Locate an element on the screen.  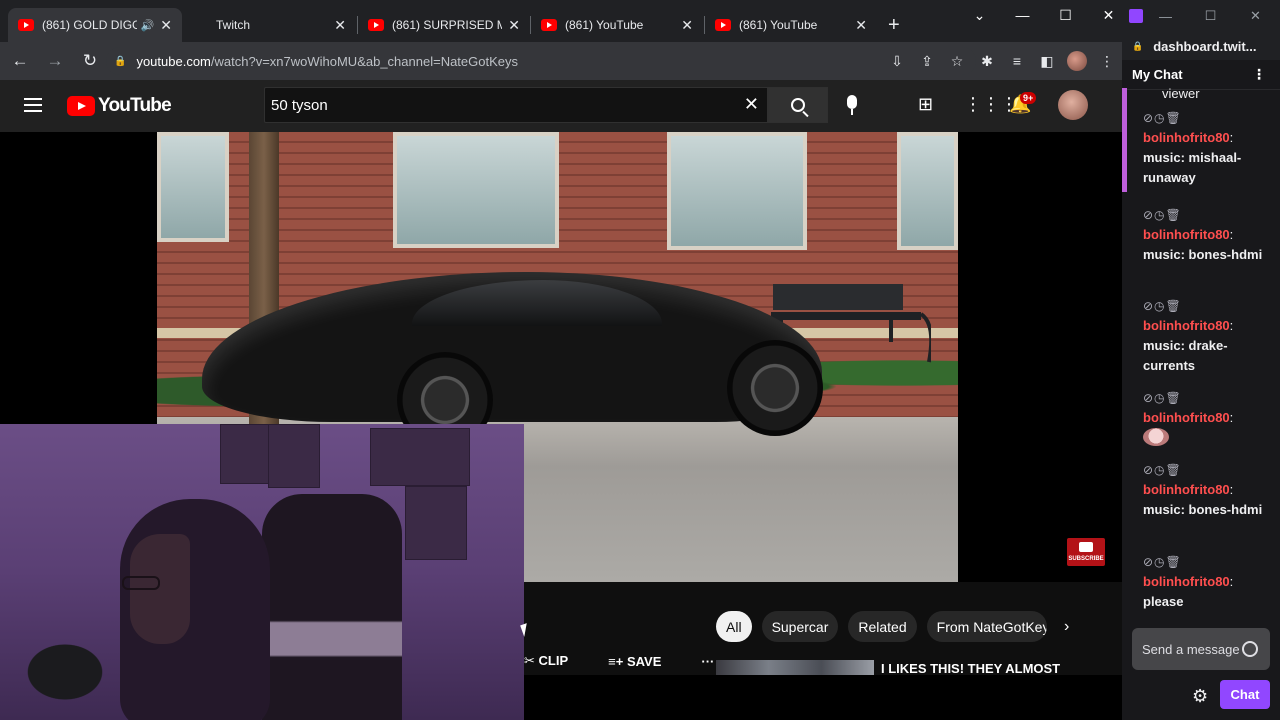
youtube-logo: YouTube is located at coordinates (119, 106).